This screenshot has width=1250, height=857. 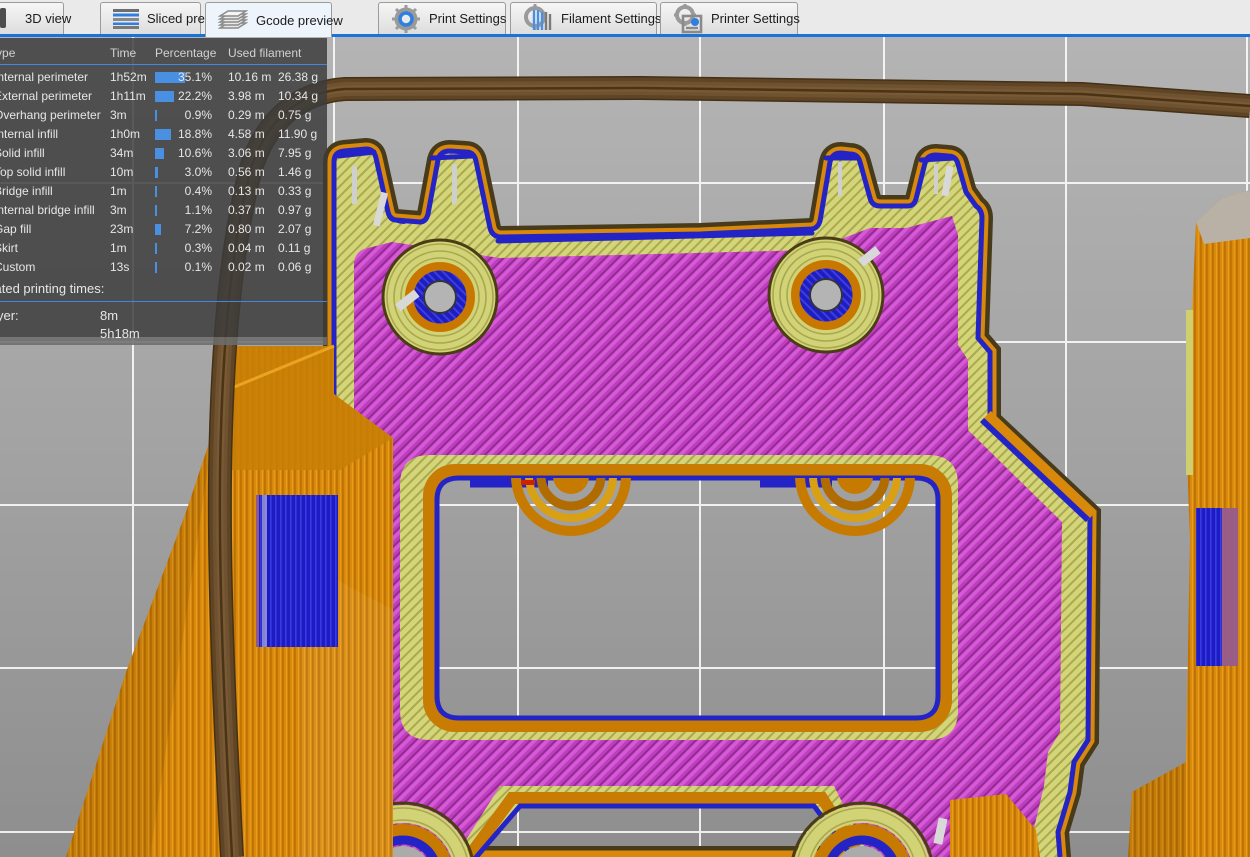 I want to click on filament-gear-icon, so click(x=538, y=18).